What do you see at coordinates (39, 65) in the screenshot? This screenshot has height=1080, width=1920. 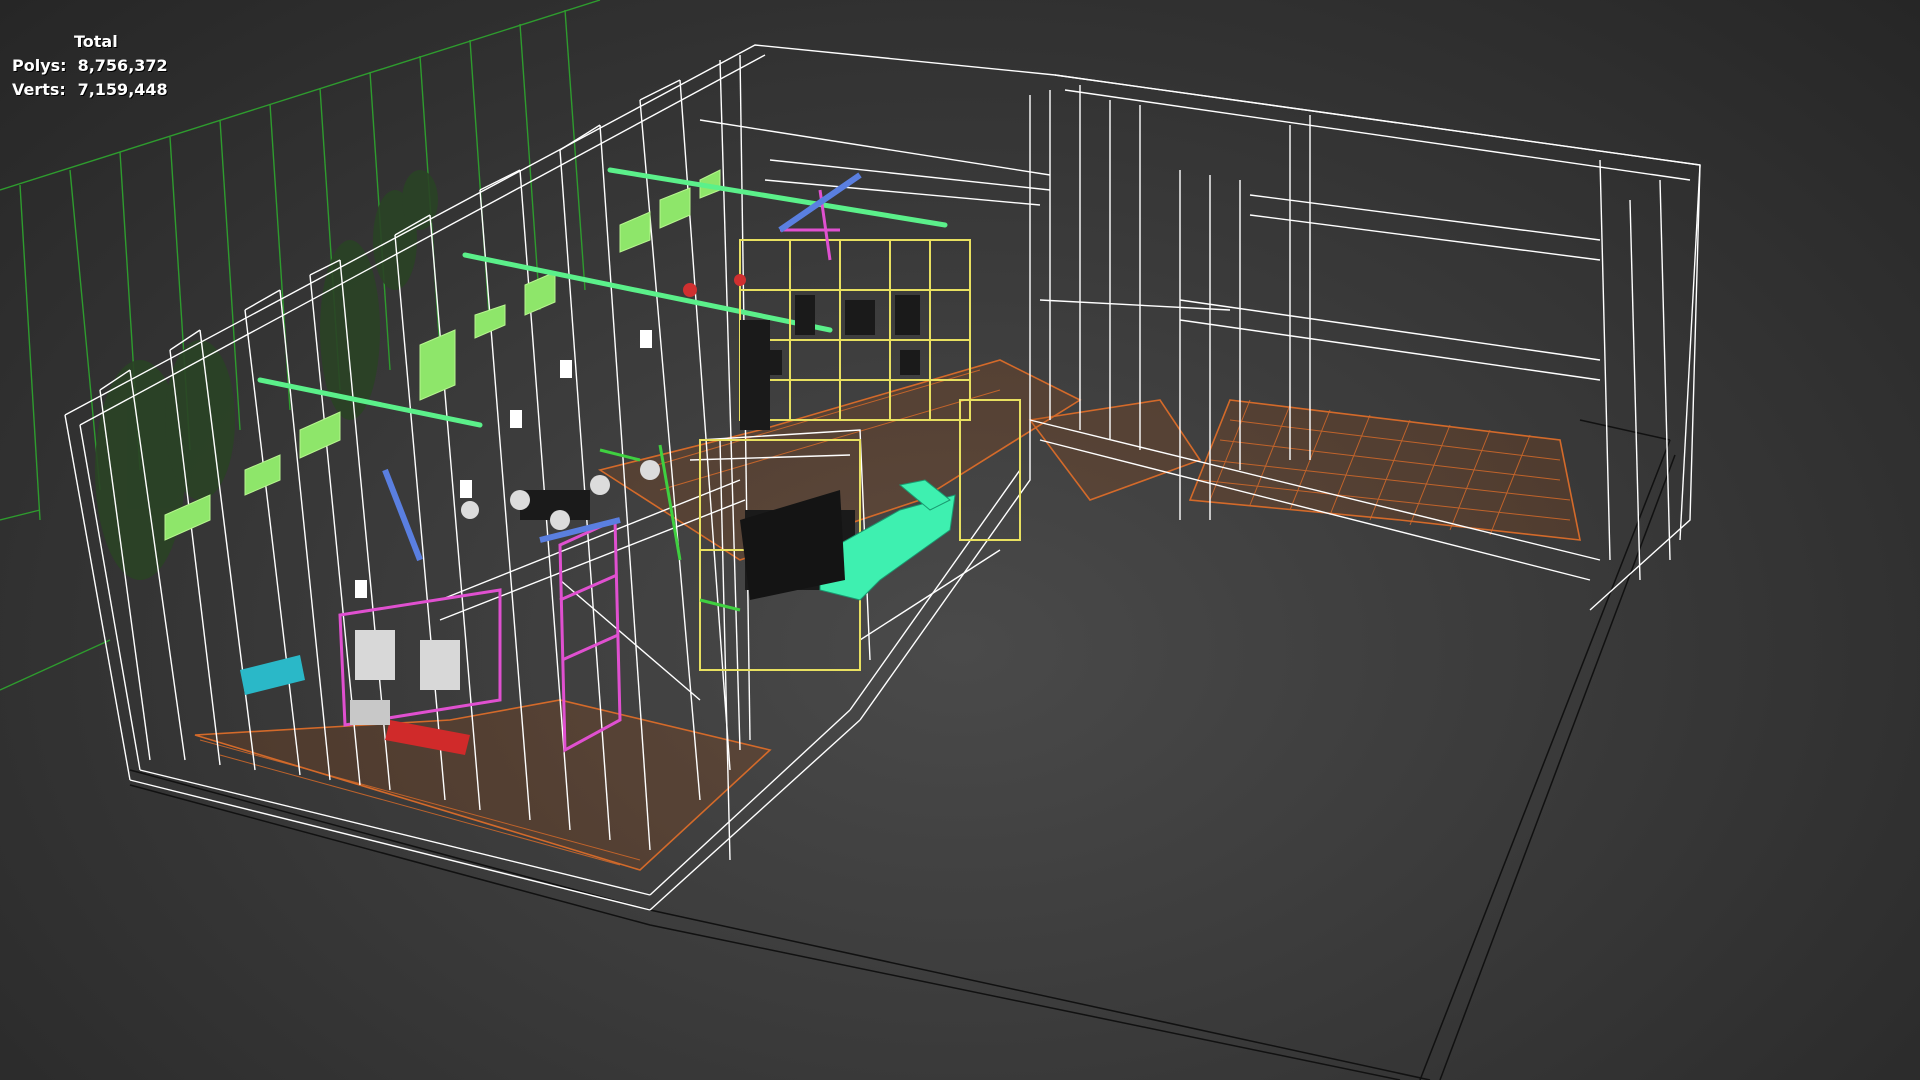 I see `polys-label: Polys:` at bounding box center [39, 65].